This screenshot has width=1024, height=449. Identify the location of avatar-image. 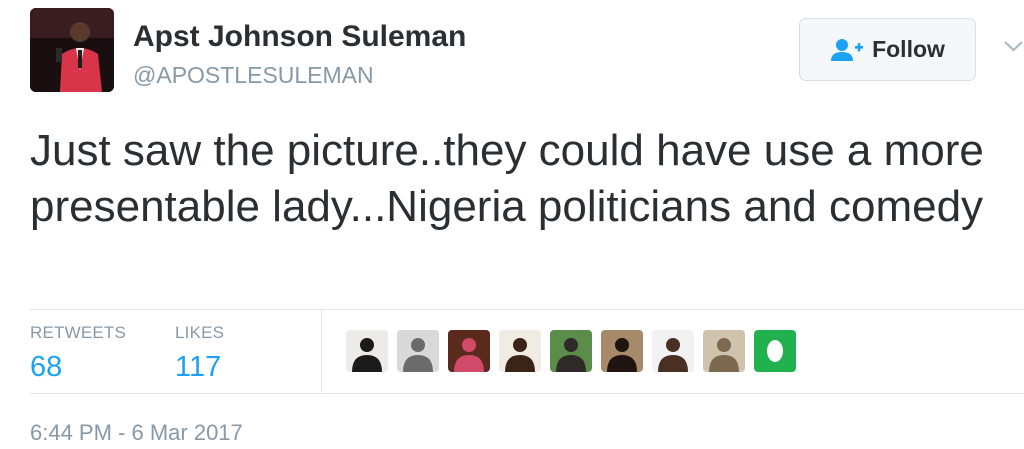
(72, 50).